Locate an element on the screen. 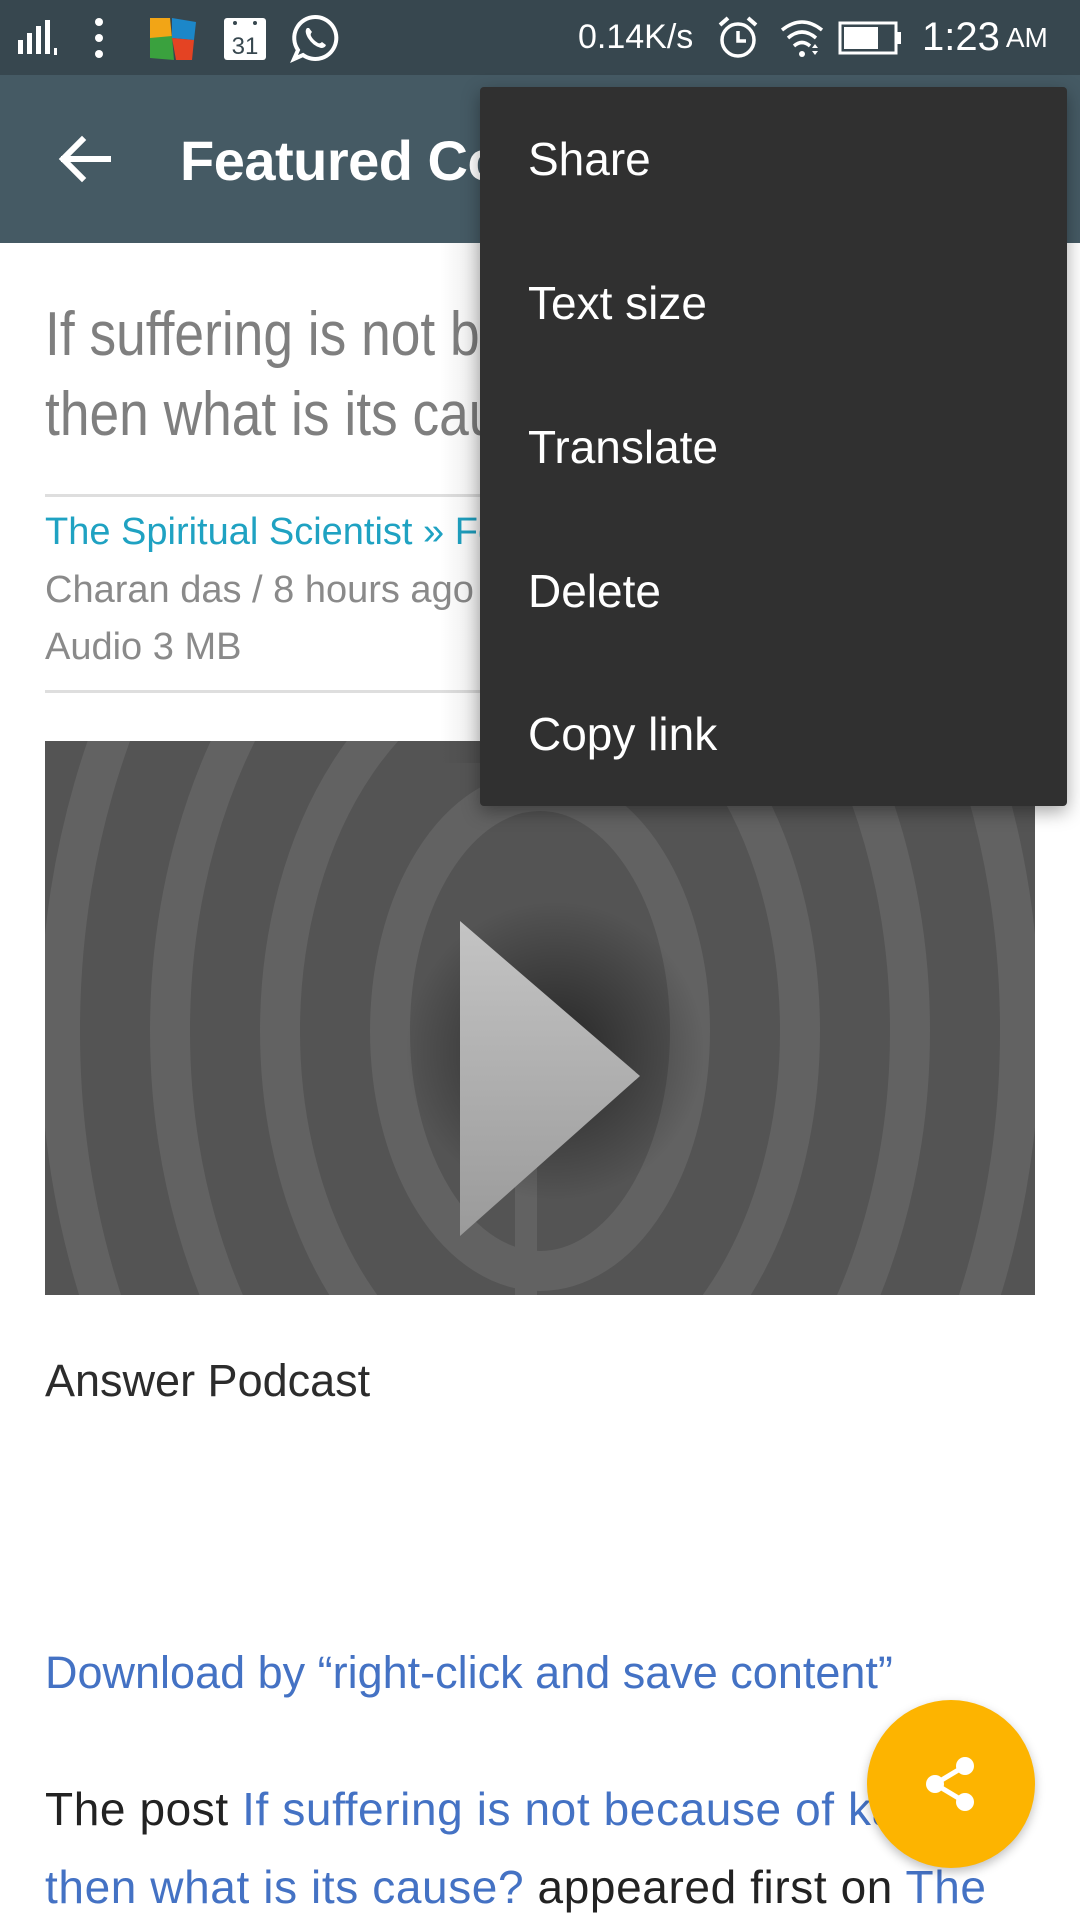  signal-icon is located at coordinates (41, 37).